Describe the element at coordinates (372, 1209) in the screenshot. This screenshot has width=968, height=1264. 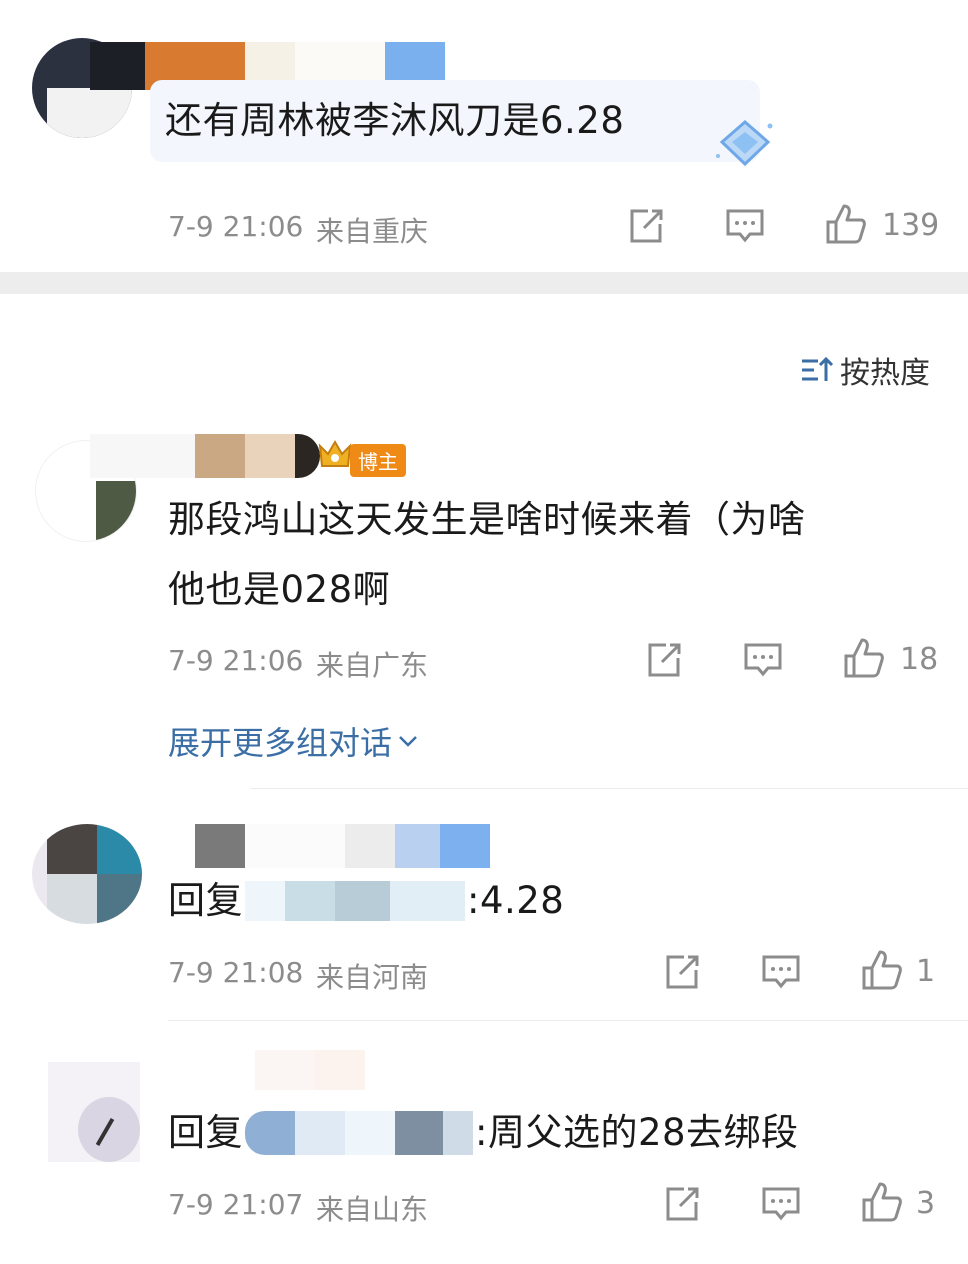
I see `comment-location: 来自山东` at that location.